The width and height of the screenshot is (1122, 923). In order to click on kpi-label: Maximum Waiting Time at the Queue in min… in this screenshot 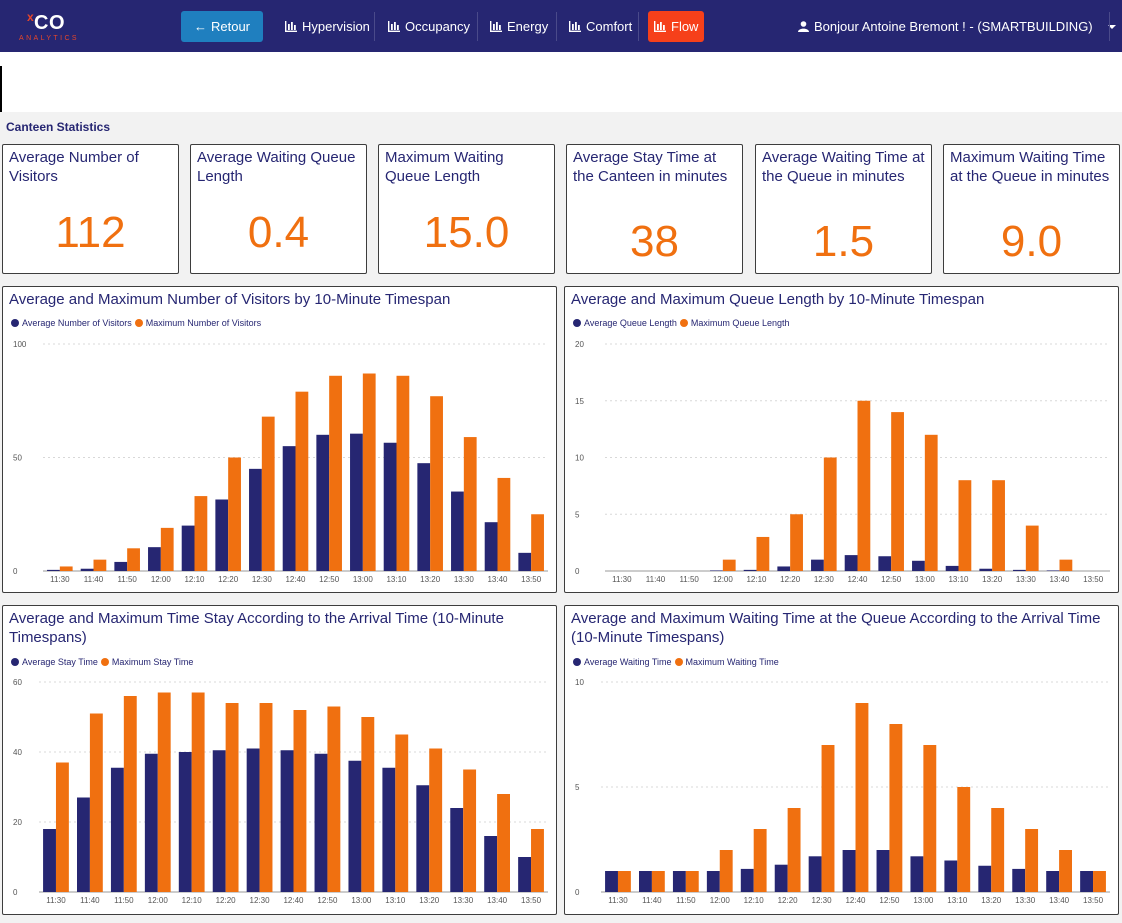, I will do `click(1030, 167)`.